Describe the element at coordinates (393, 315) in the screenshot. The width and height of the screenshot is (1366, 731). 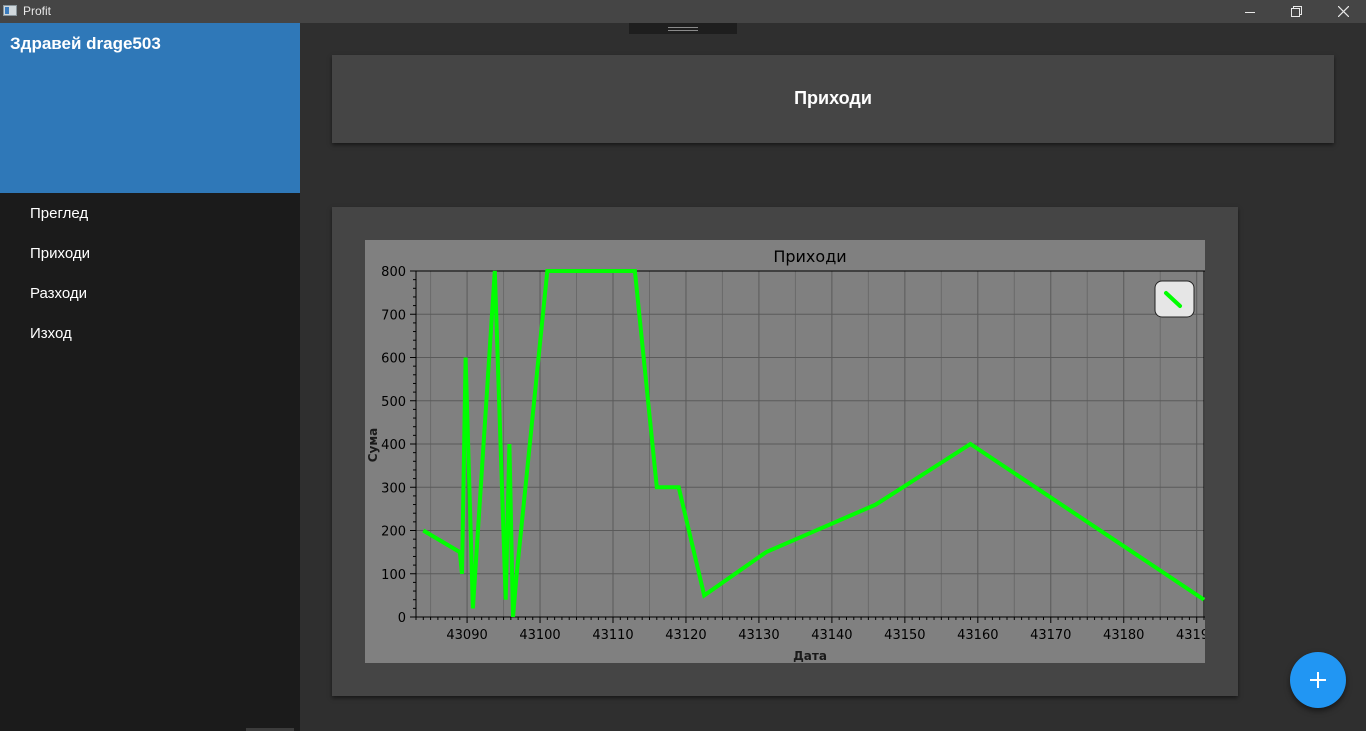
I see `y-tick-label: 700` at that location.